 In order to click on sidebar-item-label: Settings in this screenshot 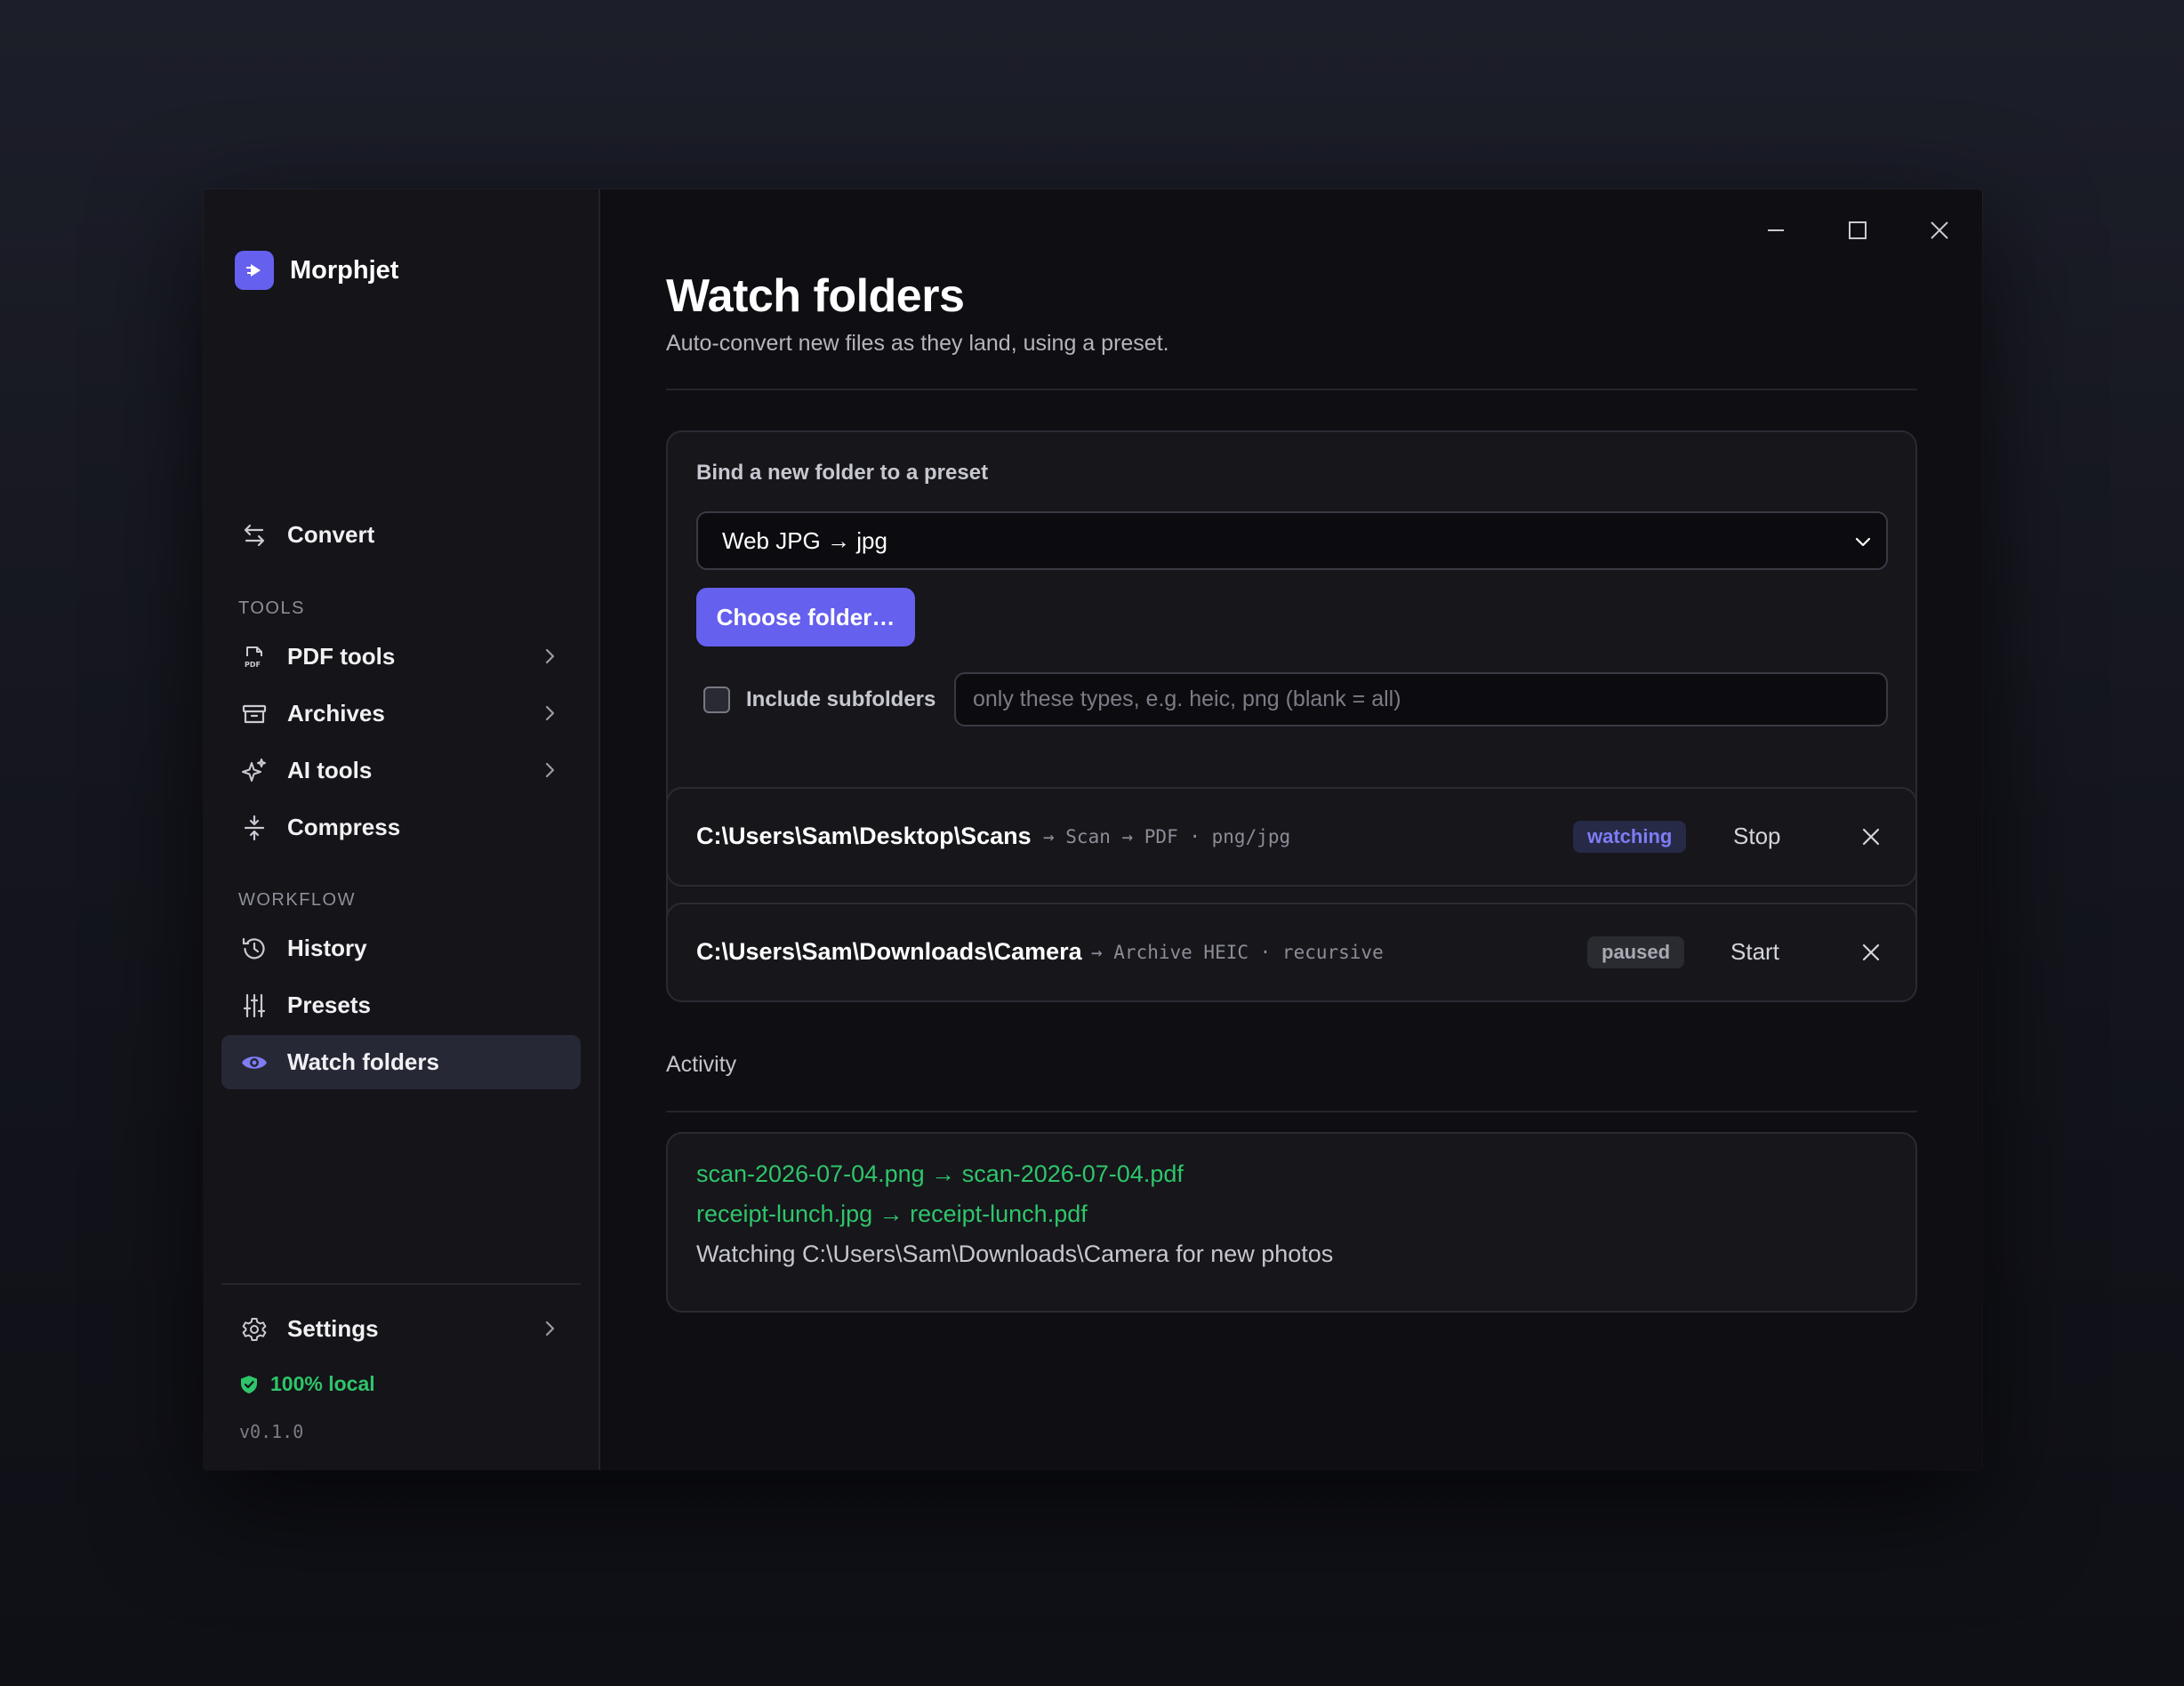, I will do `click(333, 1328)`.